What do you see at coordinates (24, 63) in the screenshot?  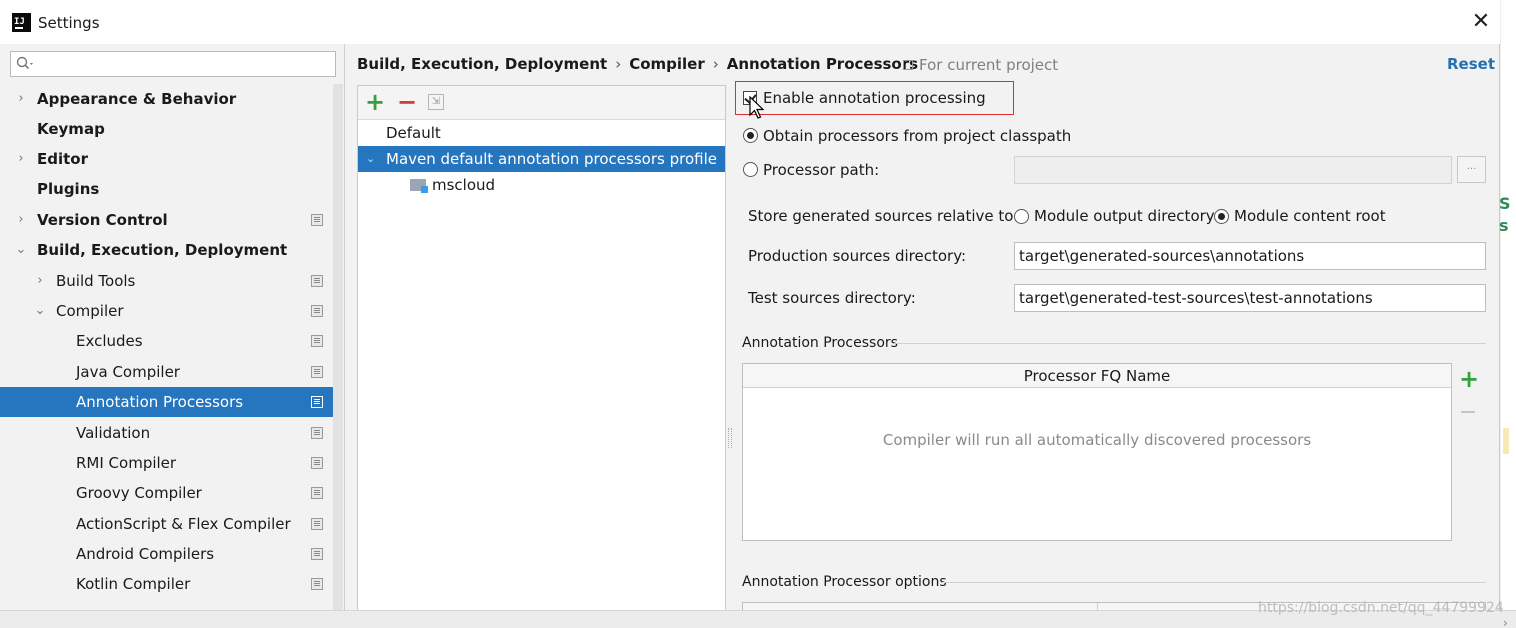 I see `search-icon` at bounding box center [24, 63].